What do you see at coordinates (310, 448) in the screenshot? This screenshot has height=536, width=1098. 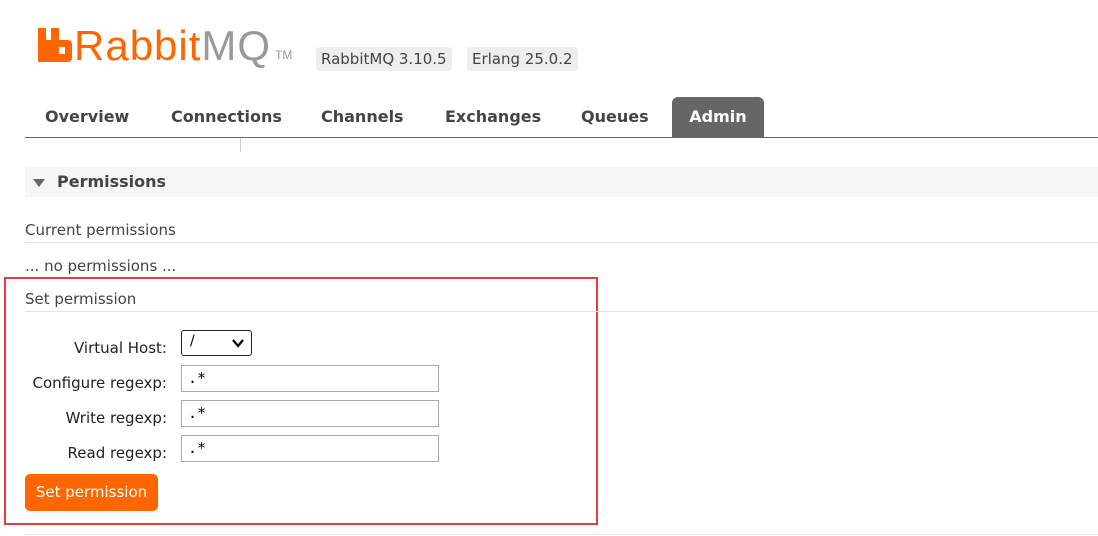 I see `read-regexp-input: .*` at bounding box center [310, 448].